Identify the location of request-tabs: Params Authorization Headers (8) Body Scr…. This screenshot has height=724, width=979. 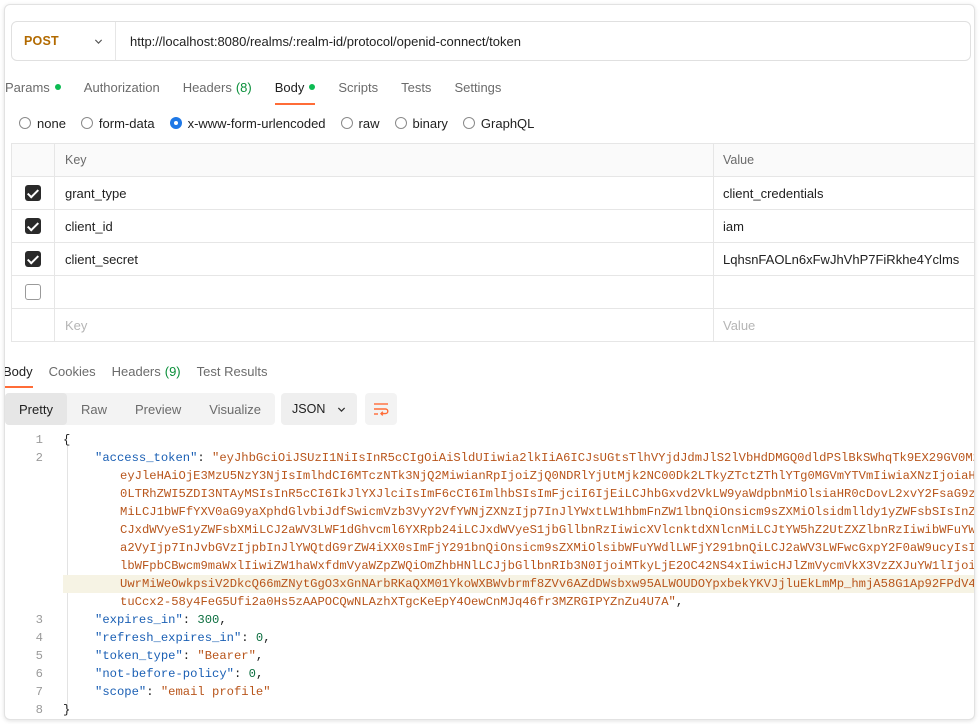
(264, 88).